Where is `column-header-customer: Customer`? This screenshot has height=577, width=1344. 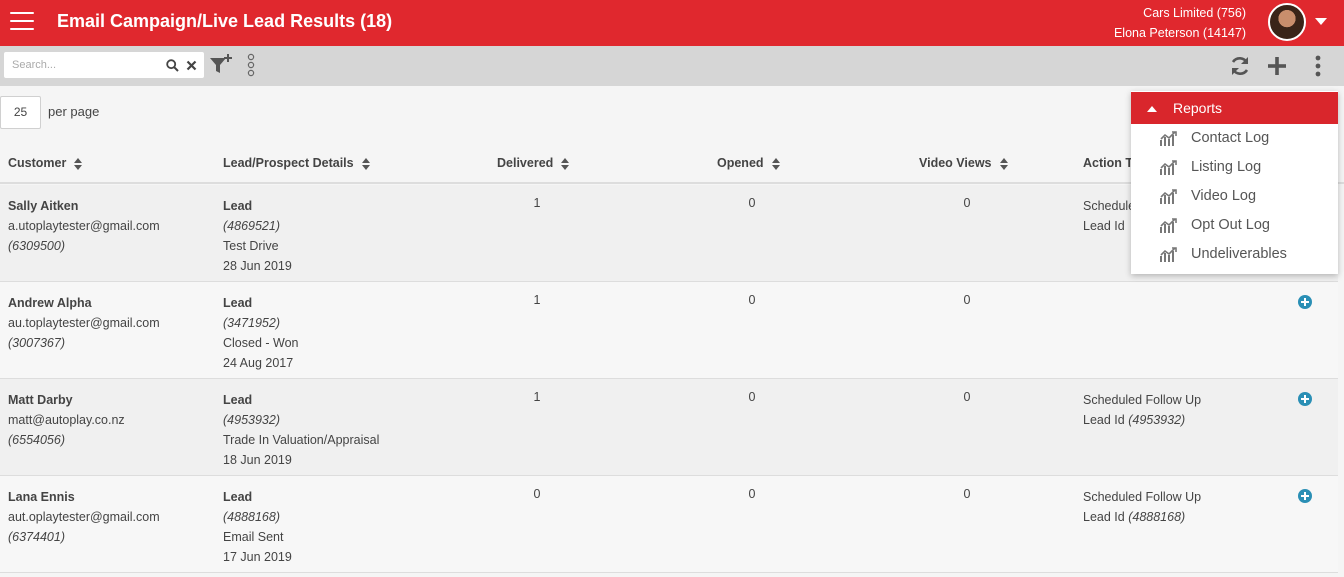 column-header-customer: Customer is located at coordinates (45, 163).